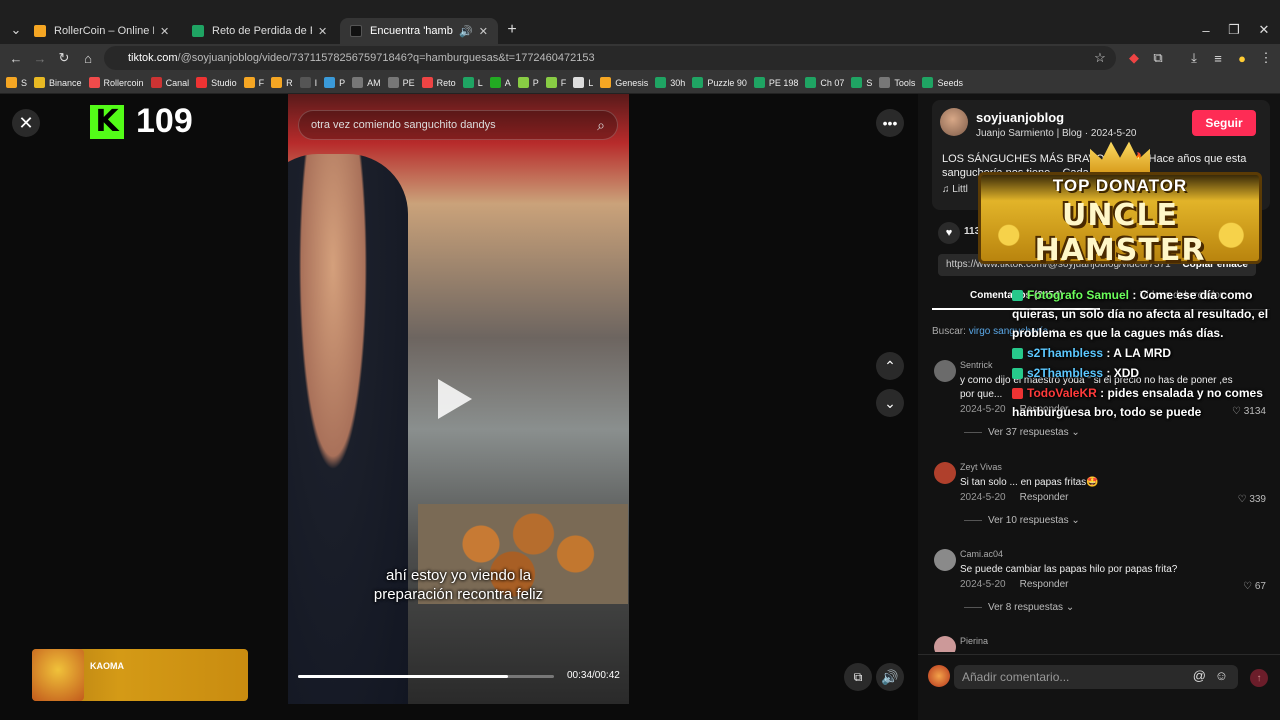  I want to click on bookmark-label: P, so click(342, 82).